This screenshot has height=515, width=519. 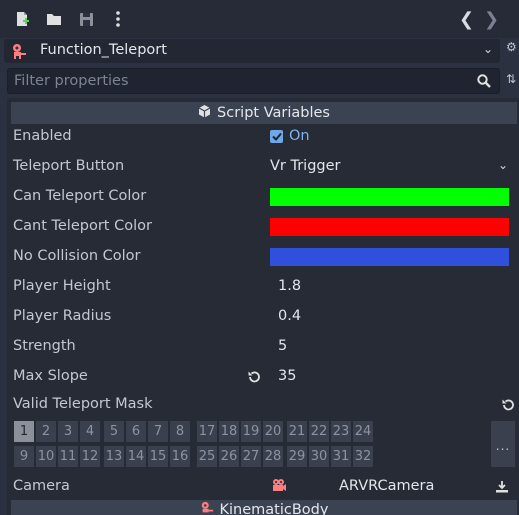 I want to click on layer-cell: 23, so click(x=341, y=431).